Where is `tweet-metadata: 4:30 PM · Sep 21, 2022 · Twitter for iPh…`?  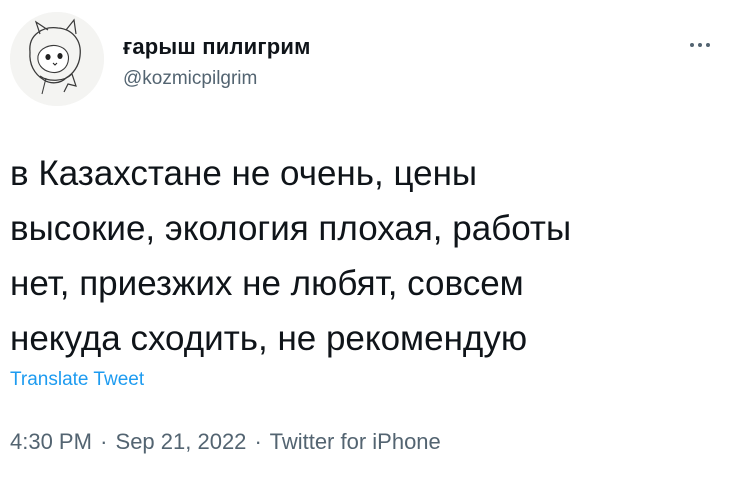 tweet-metadata: 4:30 PM · Sep 21, 2022 · Twitter for iPh… is located at coordinates (225, 442).